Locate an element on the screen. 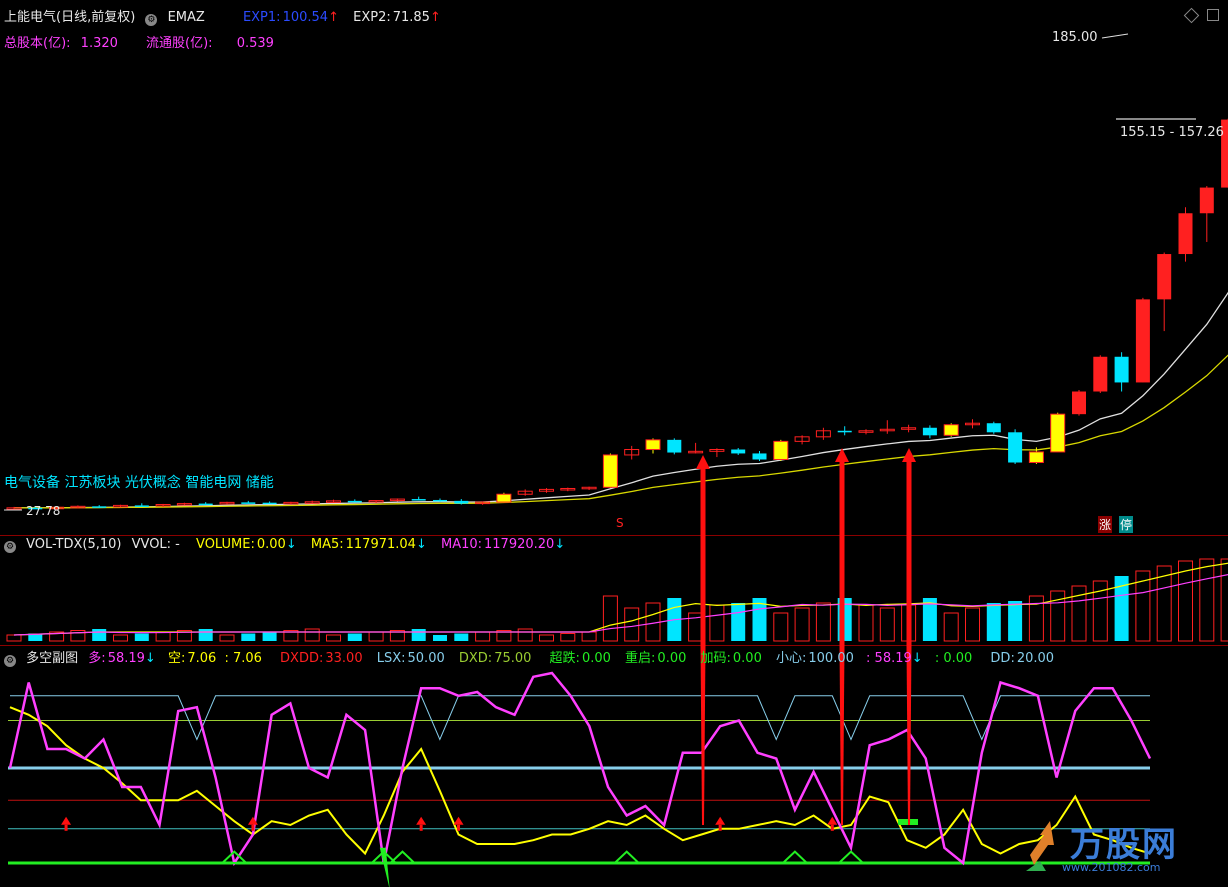 The height and width of the screenshot is (887, 1228). maximize-icon is located at coordinates (1213, 15).